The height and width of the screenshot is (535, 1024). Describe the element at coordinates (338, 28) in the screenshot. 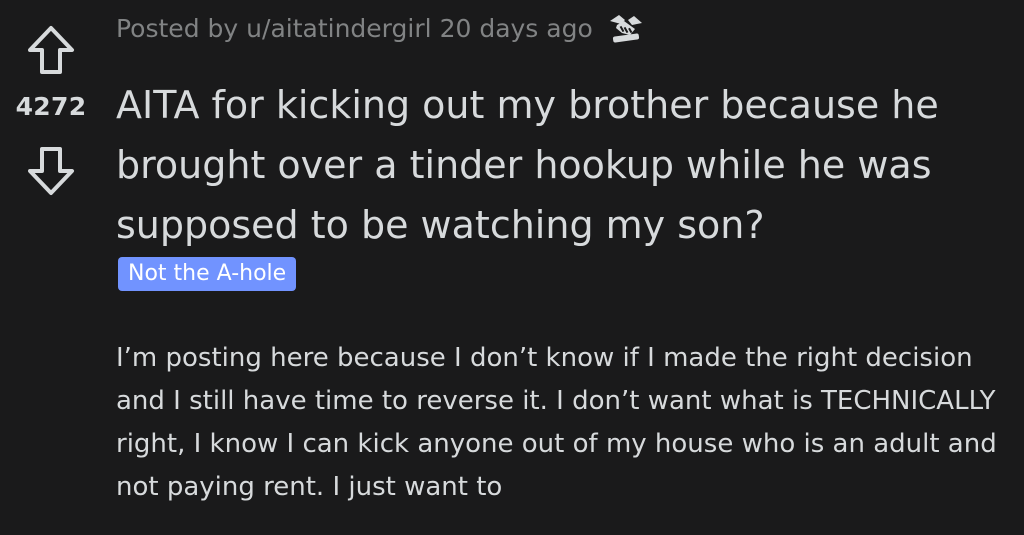

I see `author-link: u/aitatindergirl` at that location.